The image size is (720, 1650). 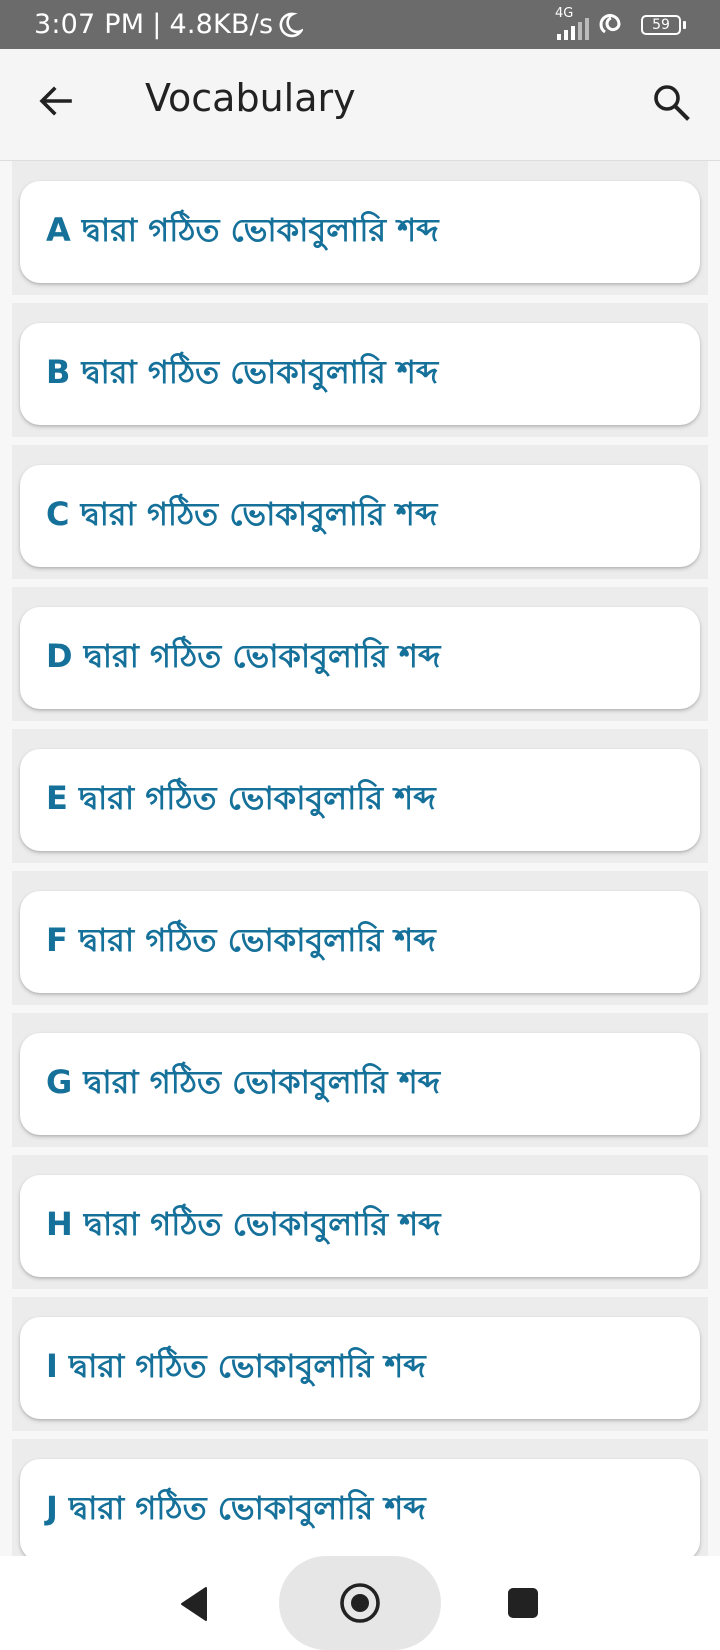 I want to click on list-item-card: C দ্বারা গঠিত ভোকাবুলারি শব্দ, so click(x=360, y=516).